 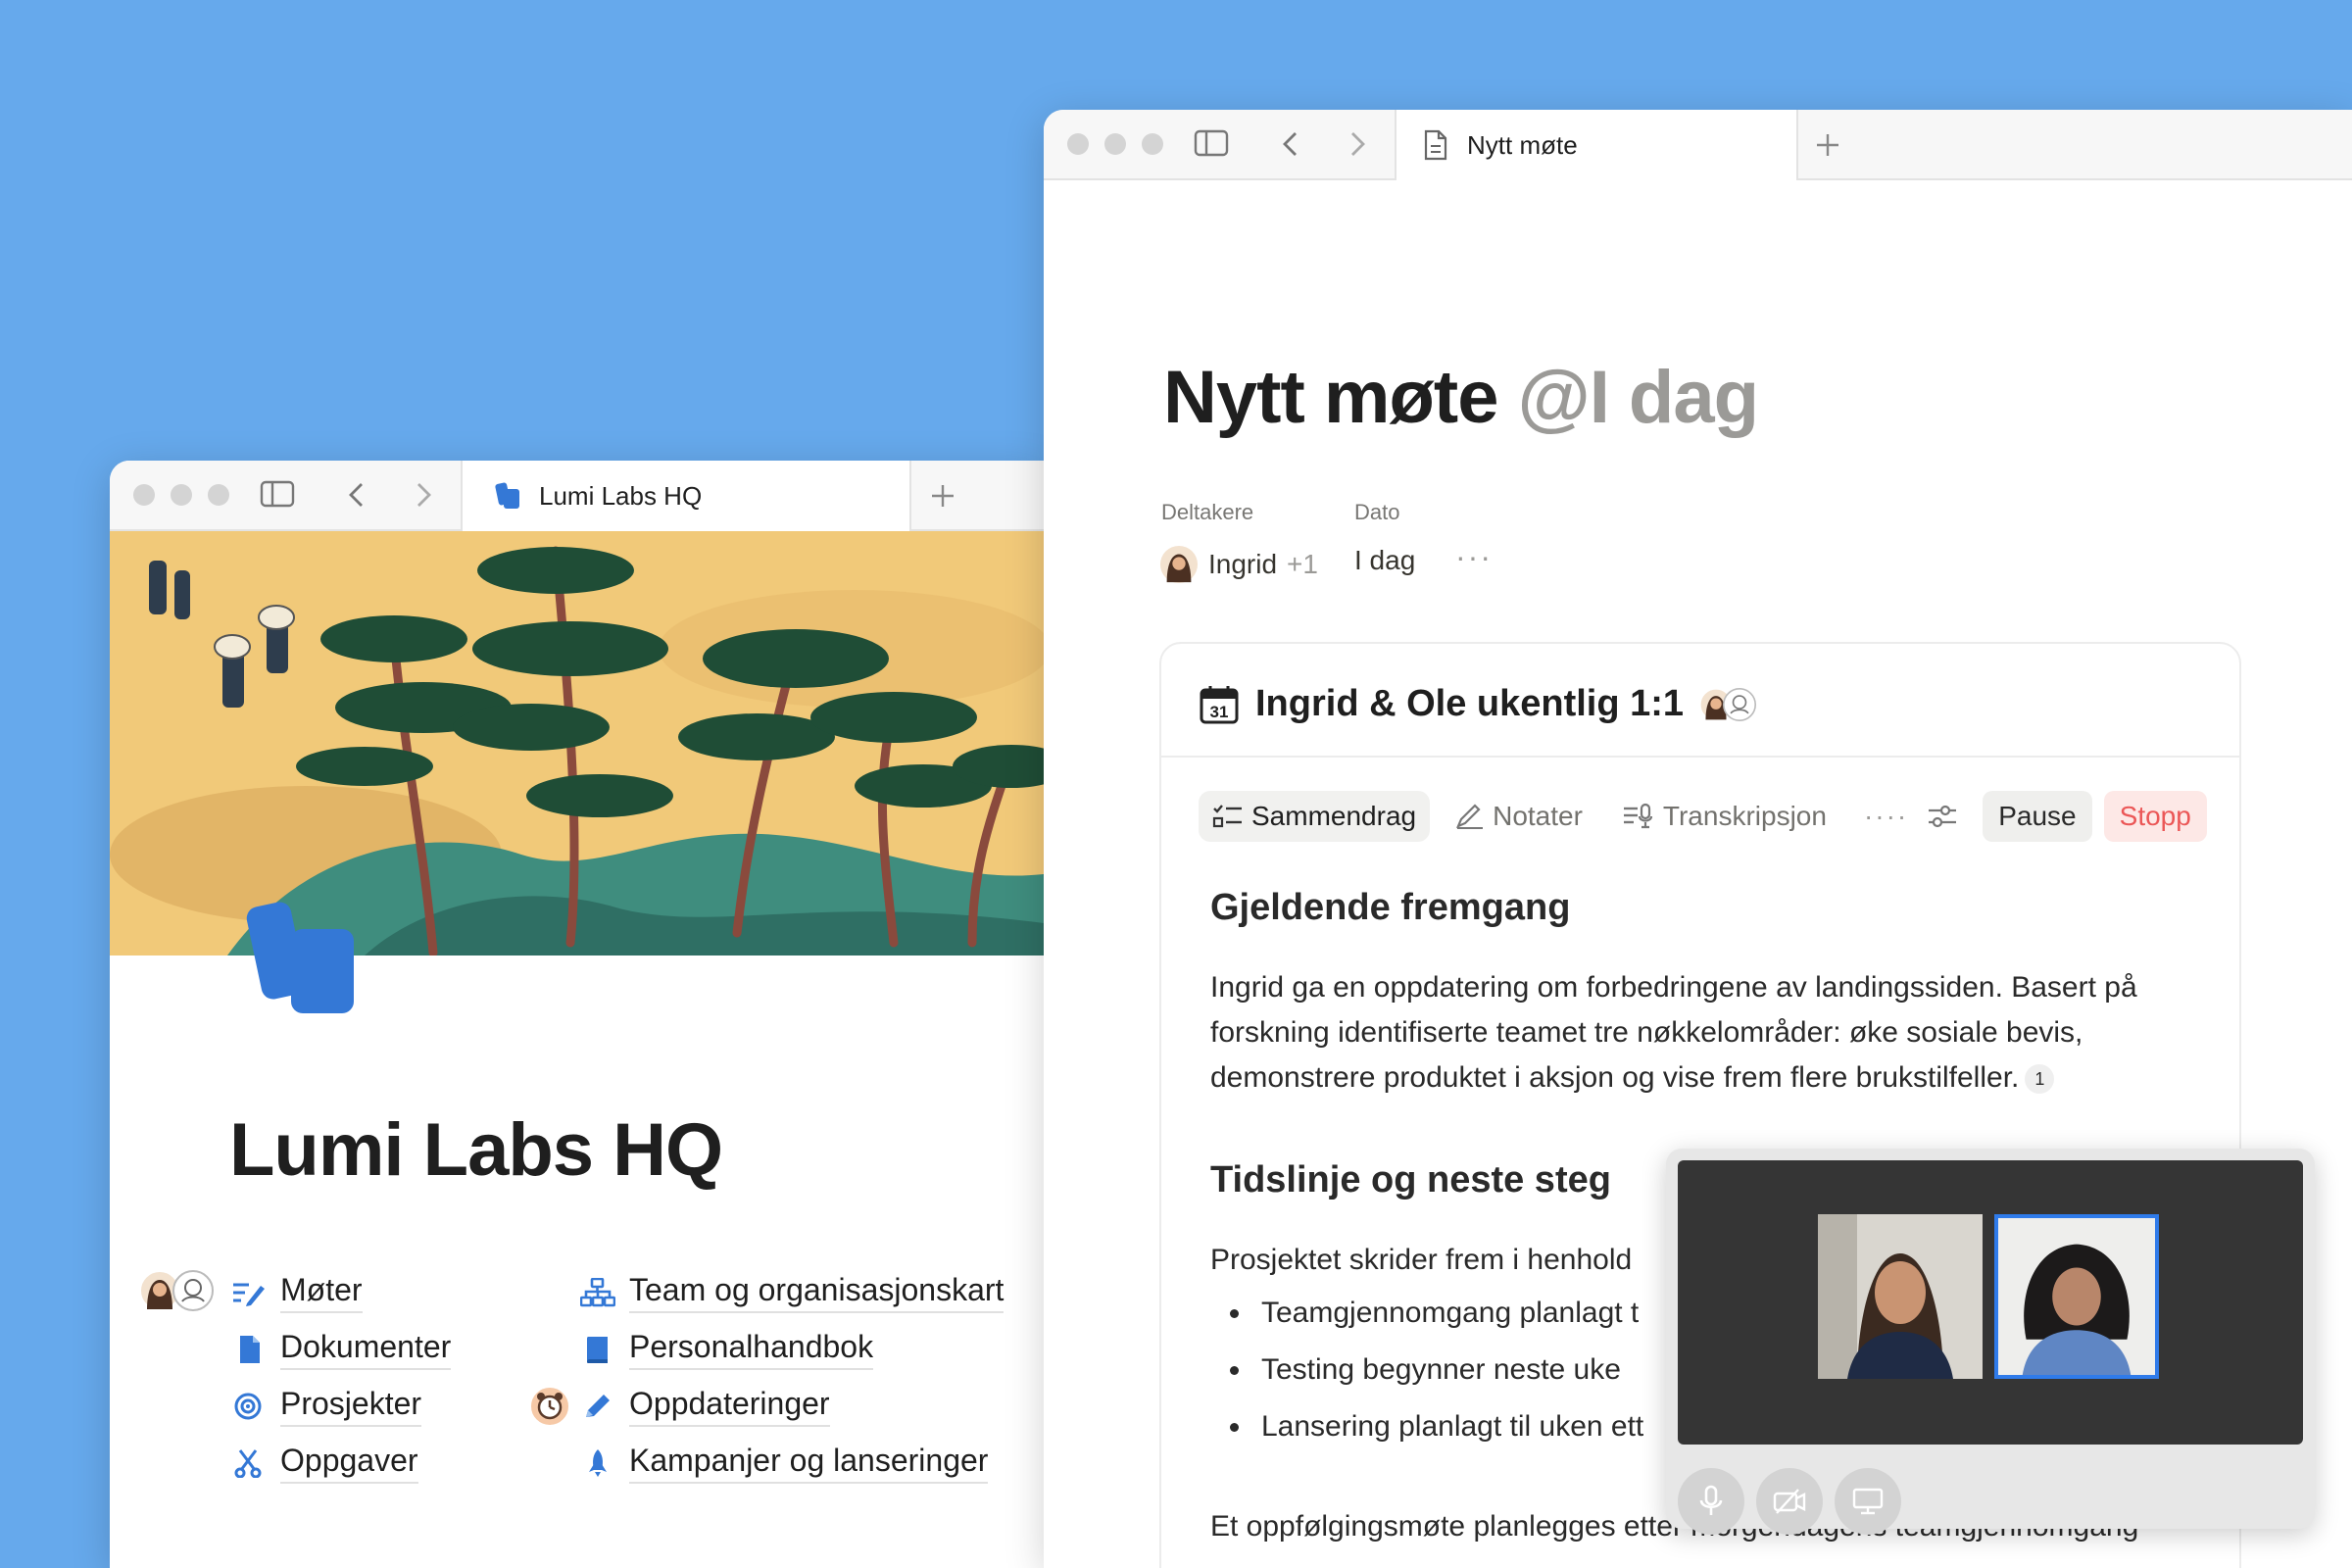 What do you see at coordinates (476, 1150) in the screenshot?
I see `page-title: Lumi Labs HQ` at bounding box center [476, 1150].